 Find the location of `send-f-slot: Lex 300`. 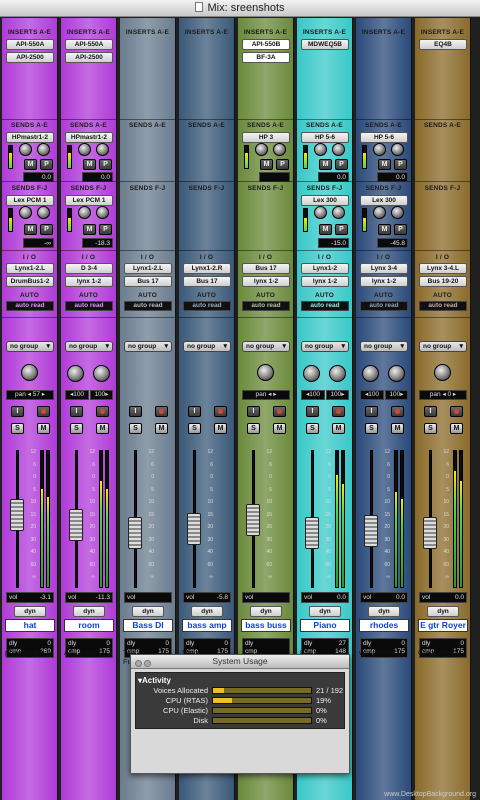

send-f-slot: Lex 300 is located at coordinates (325, 200).